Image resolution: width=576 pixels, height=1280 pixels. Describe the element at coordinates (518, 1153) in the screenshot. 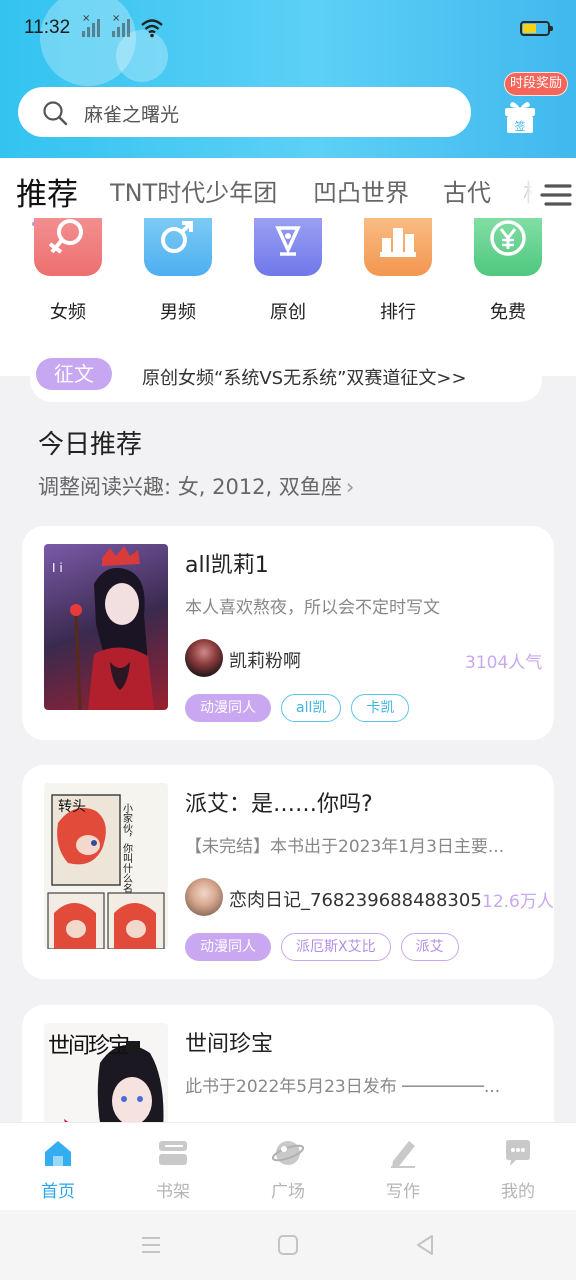

I see `message-icon` at that location.